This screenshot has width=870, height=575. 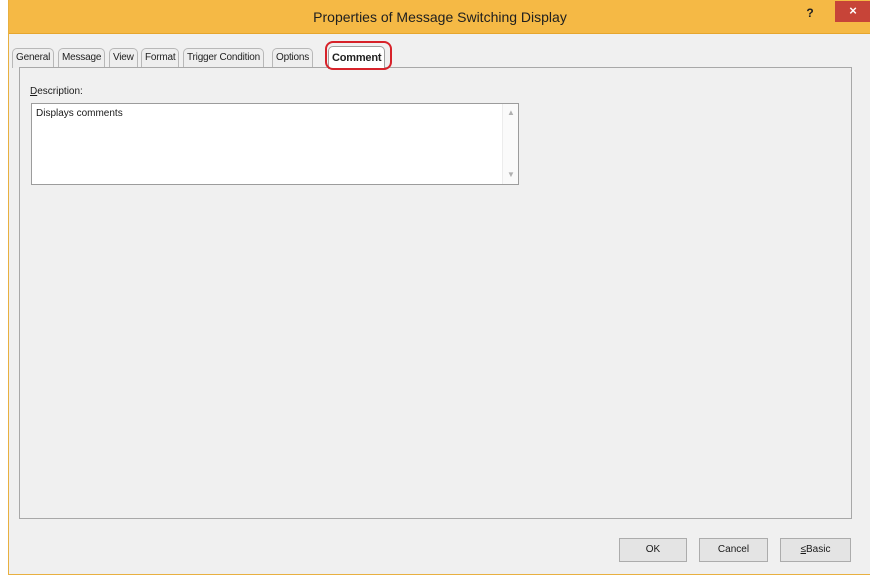 I want to click on basic-button-label: Basic, so click(x=818, y=549).